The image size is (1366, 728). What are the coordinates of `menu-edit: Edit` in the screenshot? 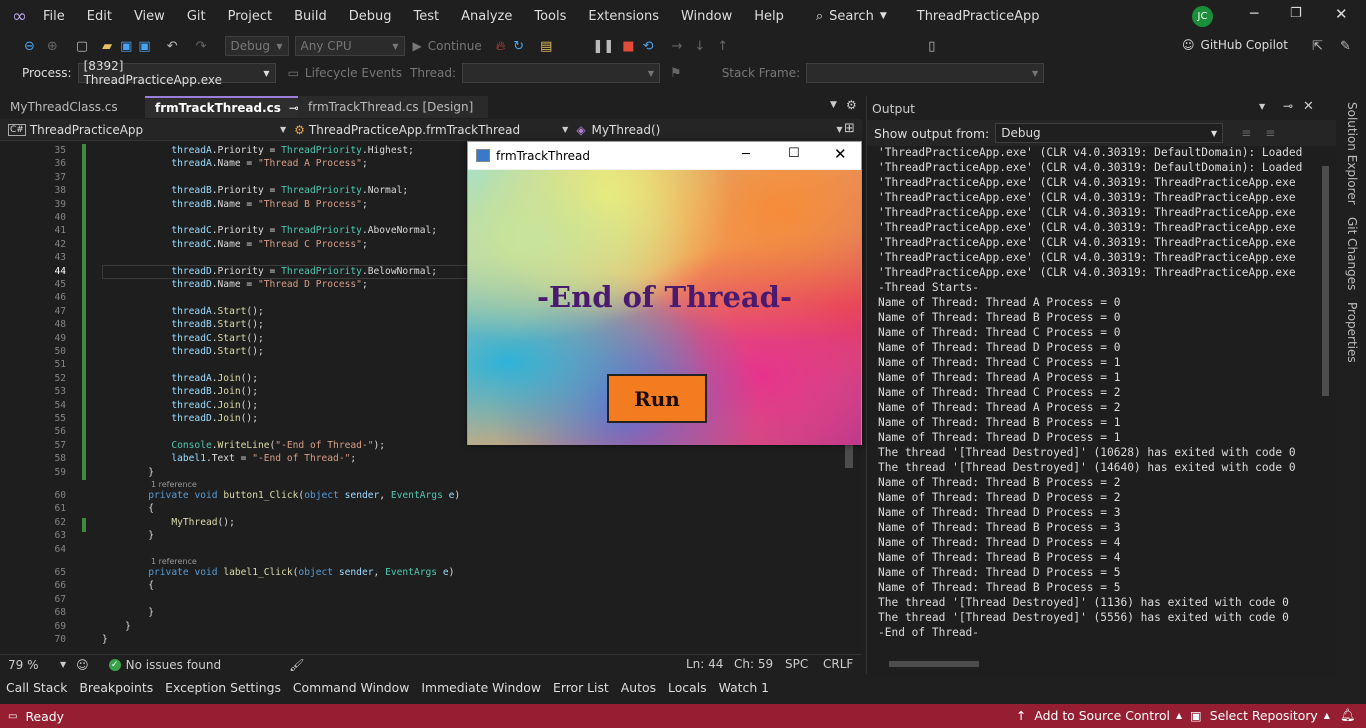 It's located at (99, 16).